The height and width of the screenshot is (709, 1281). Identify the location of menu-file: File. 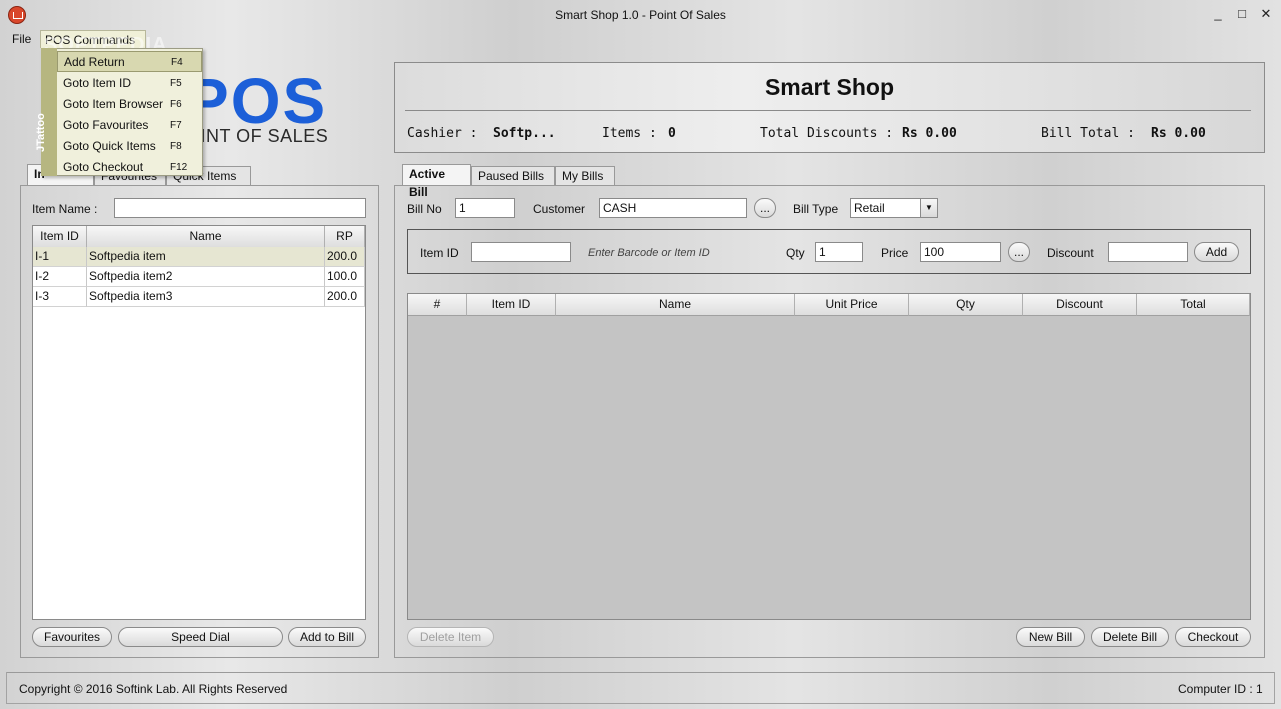
(21, 39).